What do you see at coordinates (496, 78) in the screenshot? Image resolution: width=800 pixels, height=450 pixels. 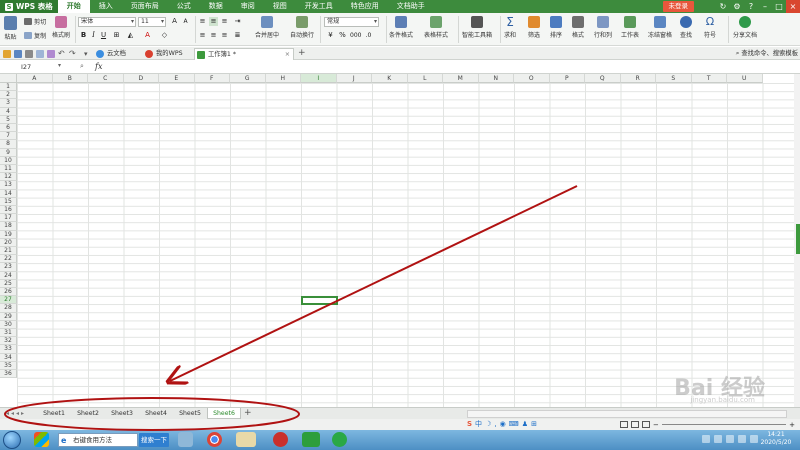 I see `column-header-n: N` at bounding box center [496, 78].